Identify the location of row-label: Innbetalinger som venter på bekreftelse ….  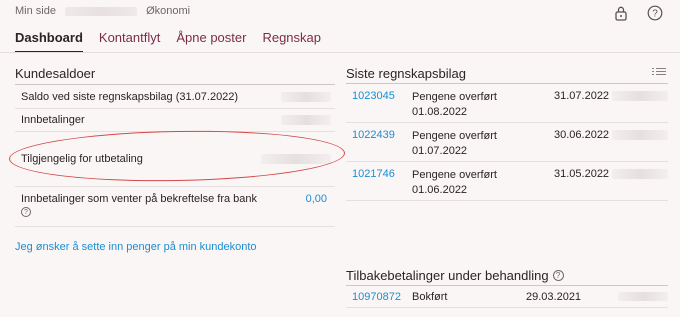
(139, 199).